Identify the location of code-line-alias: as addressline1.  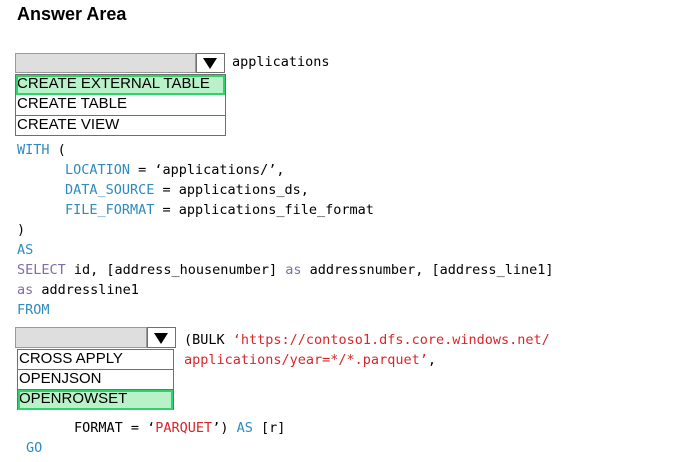
(78, 290).